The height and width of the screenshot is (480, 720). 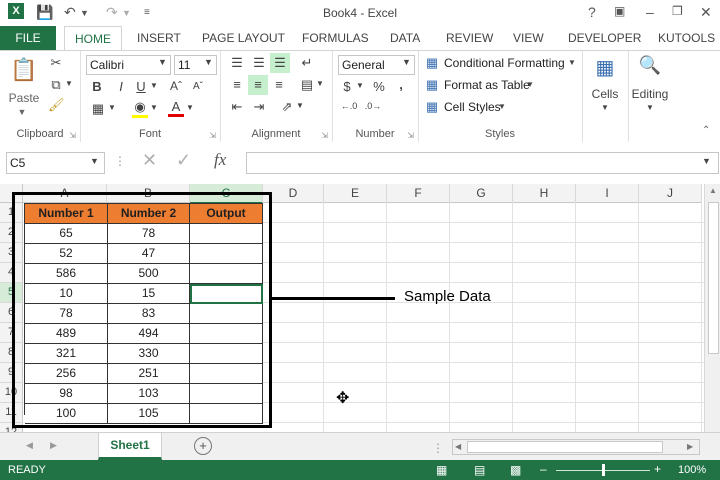 What do you see at coordinates (259, 63) in the screenshot?
I see `middle-align-icon: ☰` at bounding box center [259, 63].